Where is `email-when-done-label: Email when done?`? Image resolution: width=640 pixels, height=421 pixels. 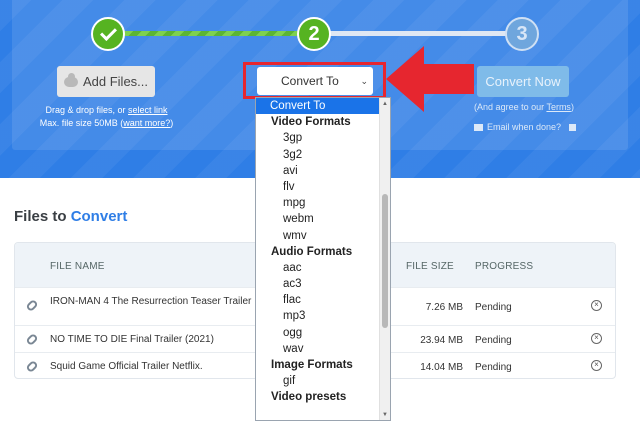
email-when-done-label: Email when done? is located at coordinates (524, 127).